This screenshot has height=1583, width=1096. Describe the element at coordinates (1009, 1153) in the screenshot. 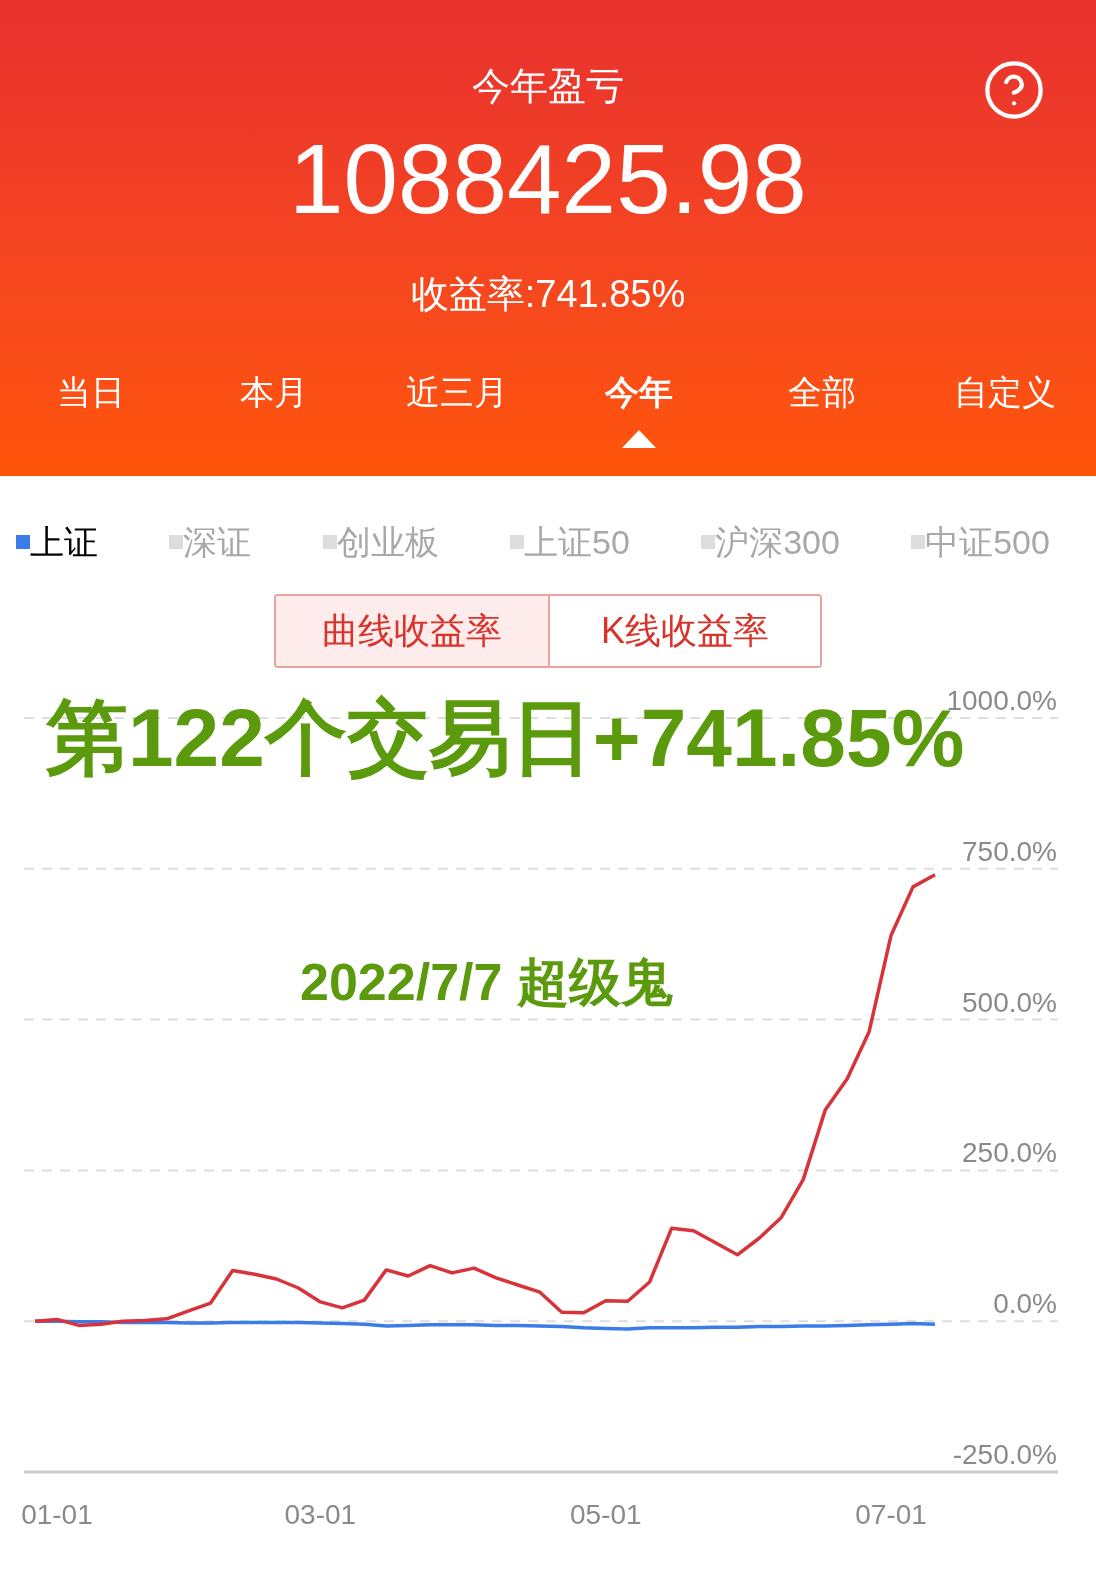

I see `y-tick-label: 250.0%` at that location.